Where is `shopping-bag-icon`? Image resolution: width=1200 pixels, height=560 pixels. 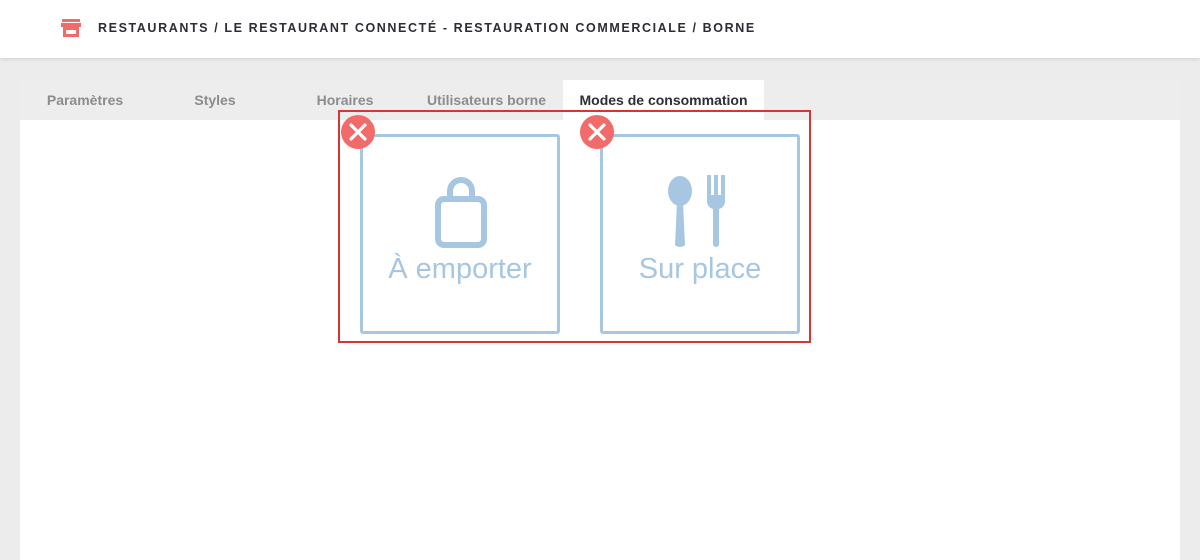
shopping-bag-icon is located at coordinates (461, 212).